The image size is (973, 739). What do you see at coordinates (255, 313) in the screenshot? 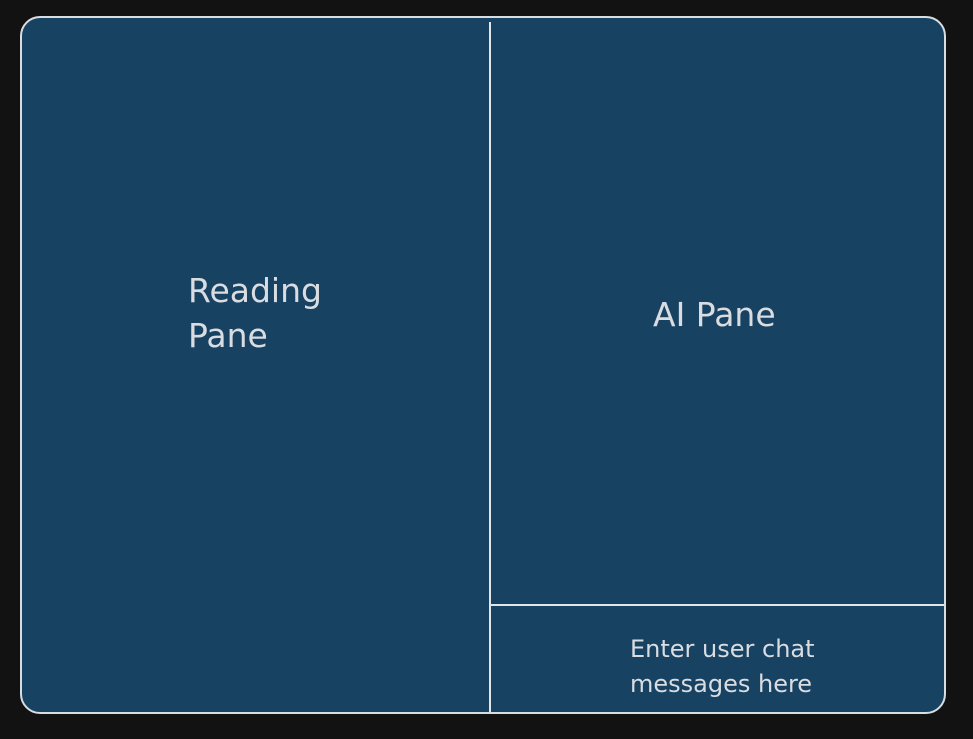
I see `reading-pane-label: Reading Pane` at bounding box center [255, 313].